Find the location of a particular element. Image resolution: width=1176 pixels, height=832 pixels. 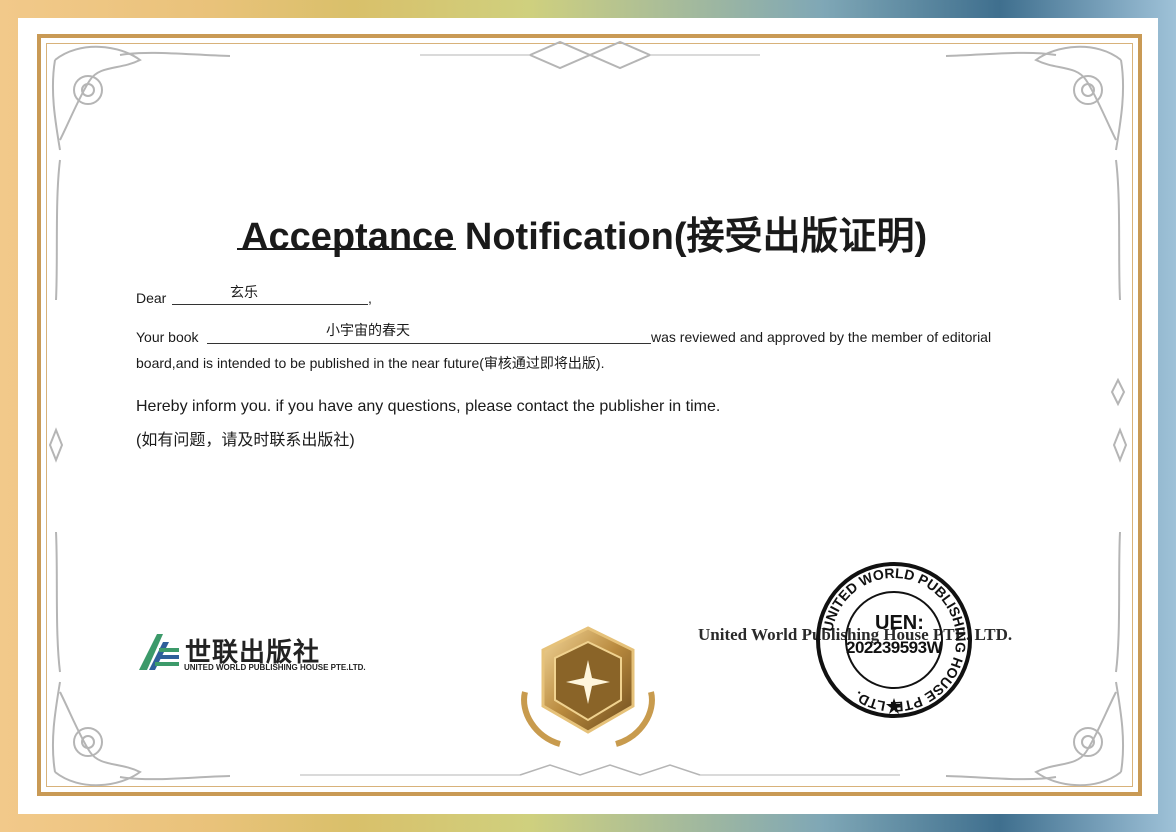

certificate-title: Acceptance Notification(接受出版证明) is located at coordinates (584, 232).